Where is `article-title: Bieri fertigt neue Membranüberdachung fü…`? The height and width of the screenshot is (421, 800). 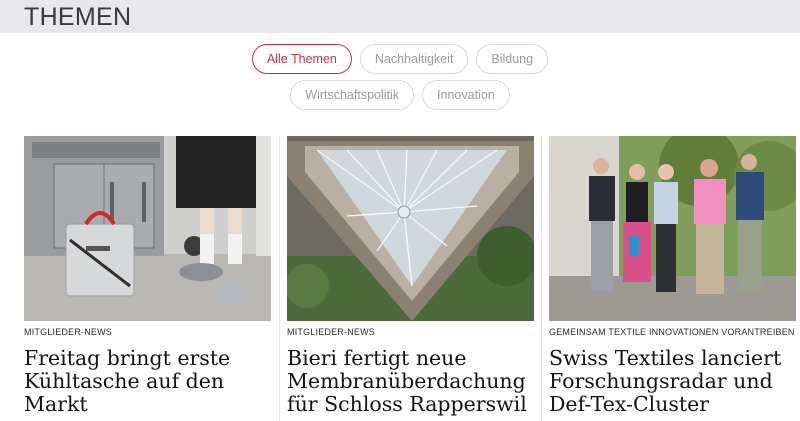
article-title: Bieri fertigt neue Membranüberdachung fü… is located at coordinates (409, 381).